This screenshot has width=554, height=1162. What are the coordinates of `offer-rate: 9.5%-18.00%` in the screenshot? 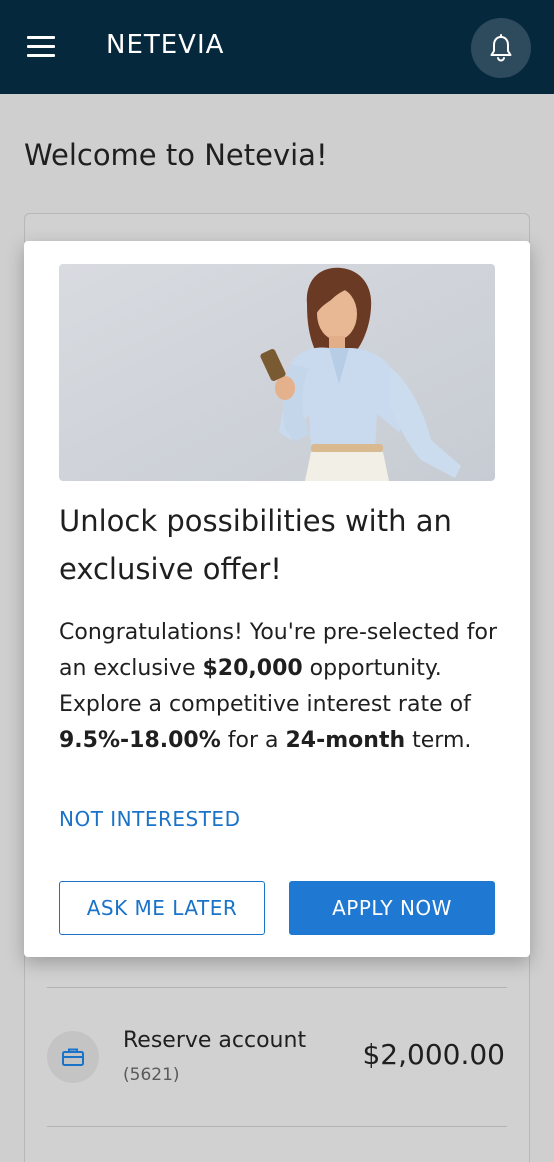 It's located at (140, 740).